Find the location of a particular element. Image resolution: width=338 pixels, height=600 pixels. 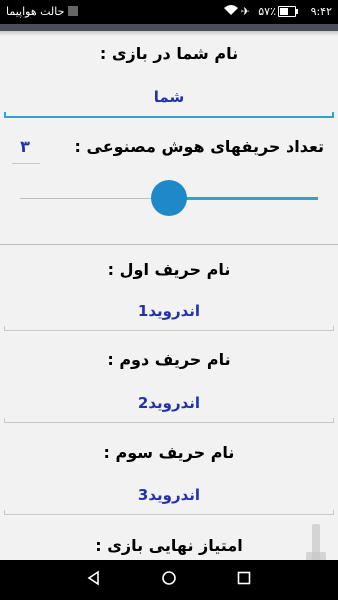

wifi-icon is located at coordinates (231, 12).